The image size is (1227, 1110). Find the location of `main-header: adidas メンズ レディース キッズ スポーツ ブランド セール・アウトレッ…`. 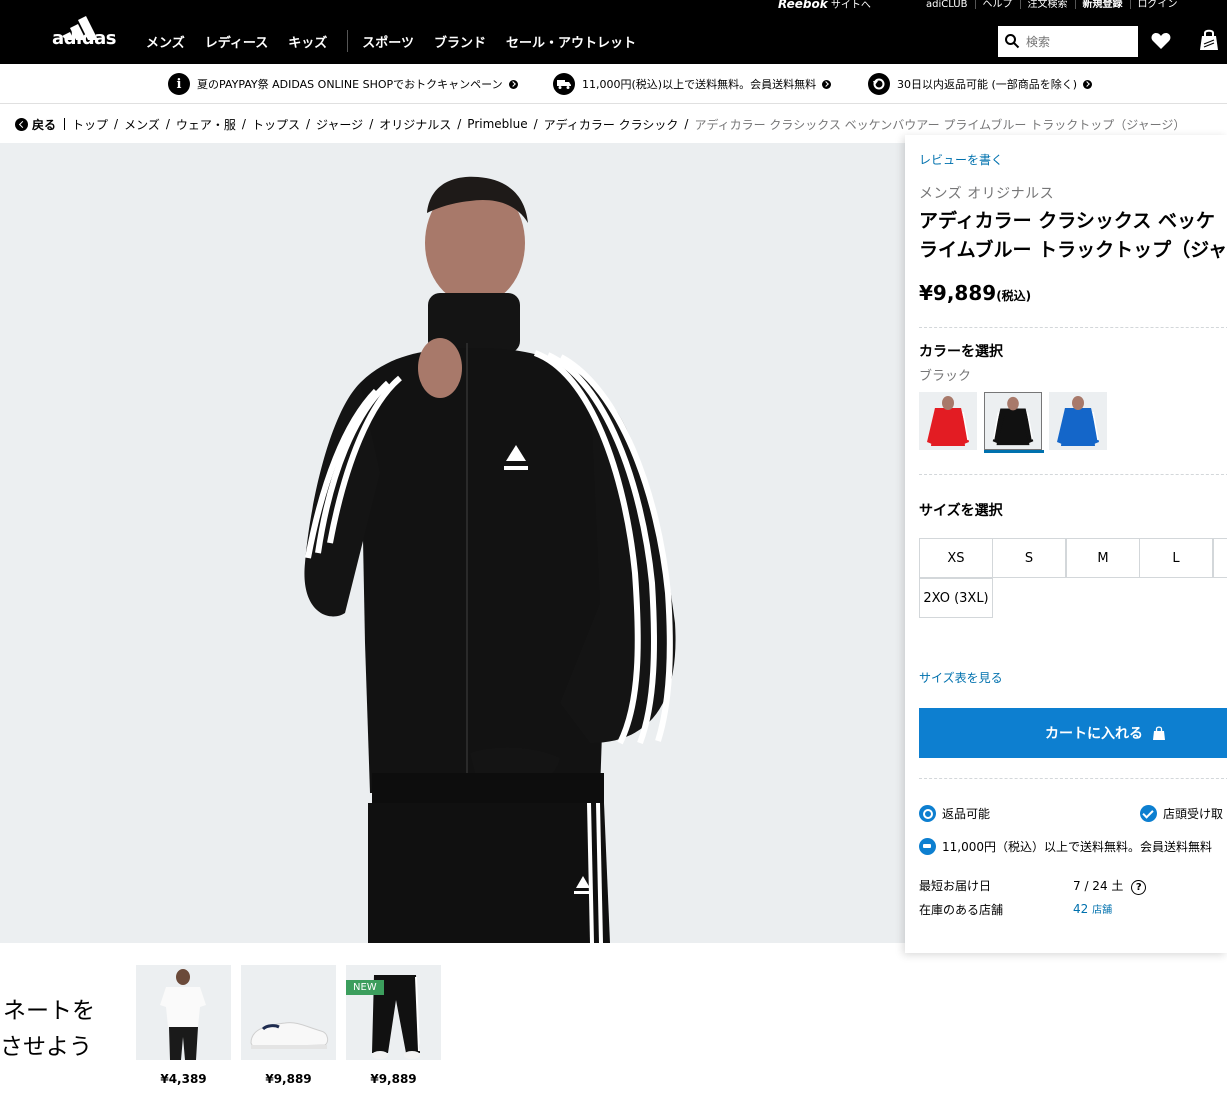

main-header: adidas メンズ レディース キッズ スポーツ ブランド セール・アウトレッ… is located at coordinates (613, 40).